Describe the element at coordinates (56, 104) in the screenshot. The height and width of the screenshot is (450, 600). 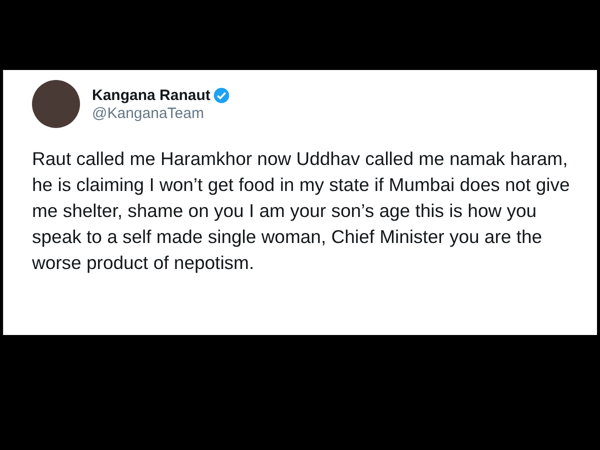
I see `avatar-placeholder` at that location.